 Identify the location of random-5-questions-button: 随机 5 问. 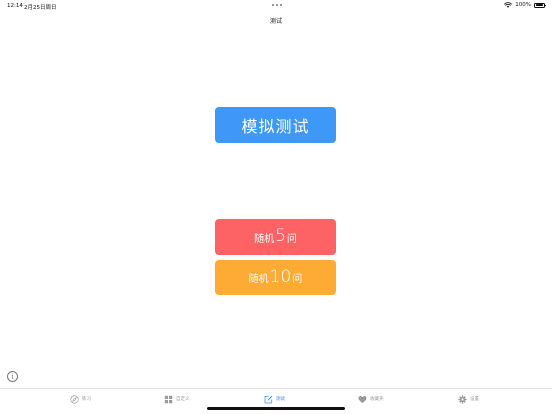
(275, 237).